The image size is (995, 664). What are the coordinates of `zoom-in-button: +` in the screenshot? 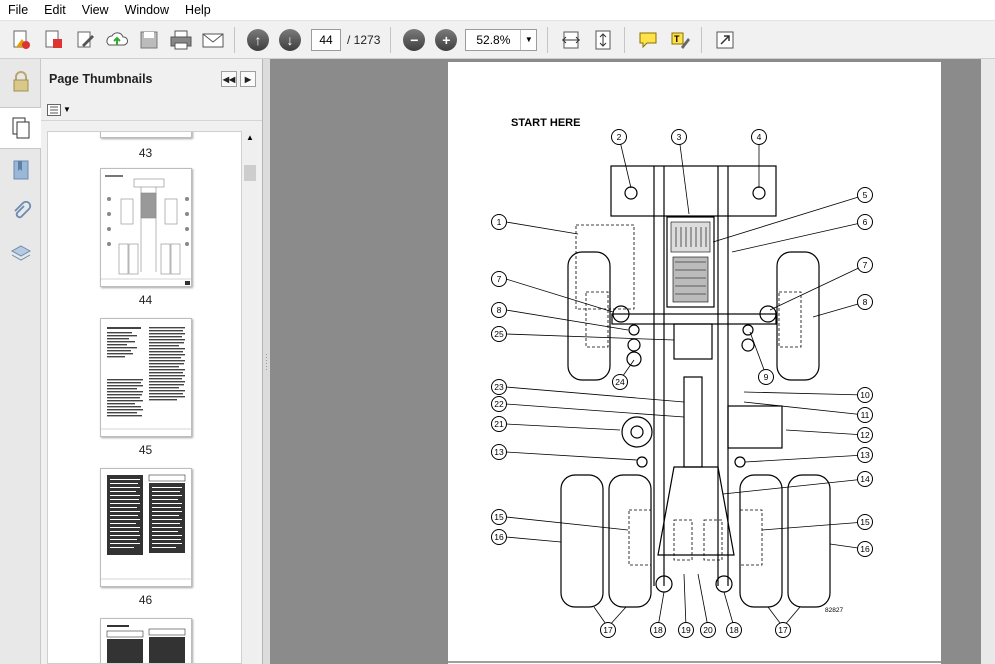 It's located at (446, 40).